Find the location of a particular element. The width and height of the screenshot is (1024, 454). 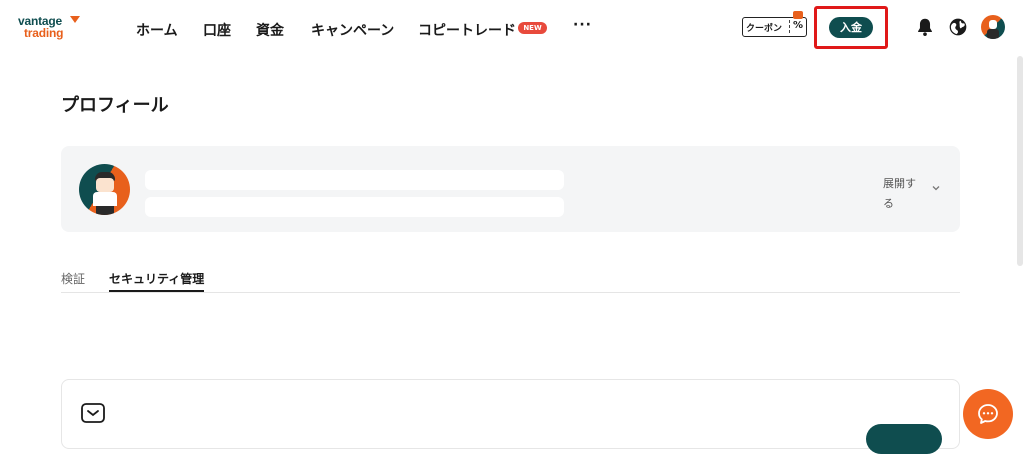

profile-avatar is located at coordinates (104, 189).